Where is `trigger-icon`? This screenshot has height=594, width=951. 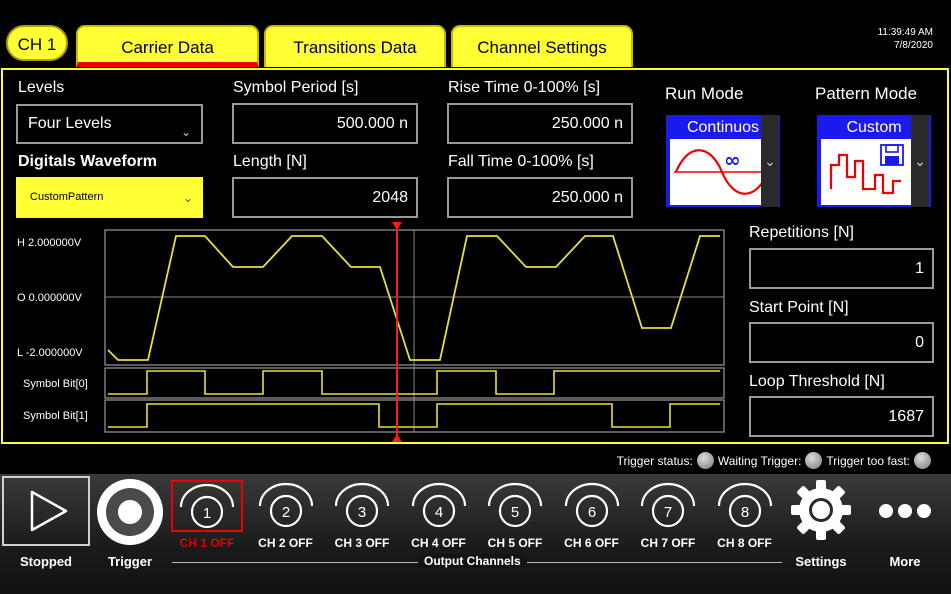
trigger-icon is located at coordinates (130, 512).